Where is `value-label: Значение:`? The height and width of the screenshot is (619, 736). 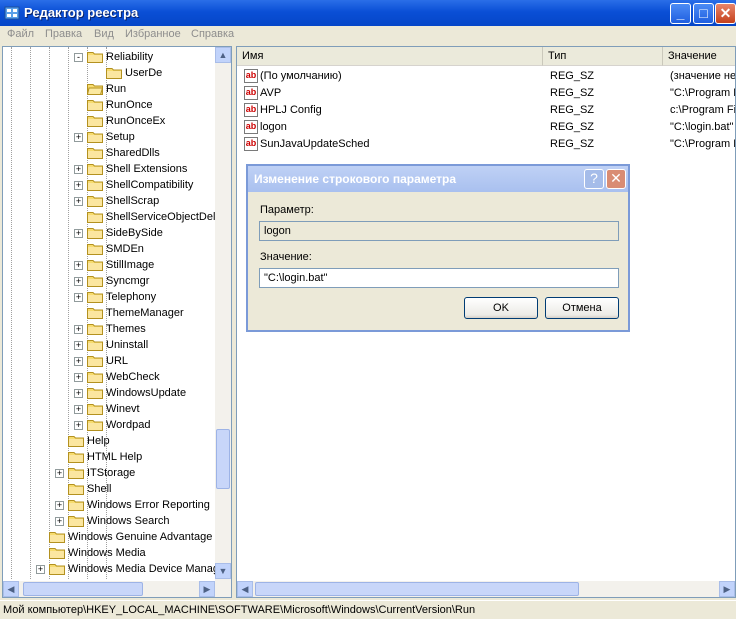
value-label: Значение: is located at coordinates (286, 257).